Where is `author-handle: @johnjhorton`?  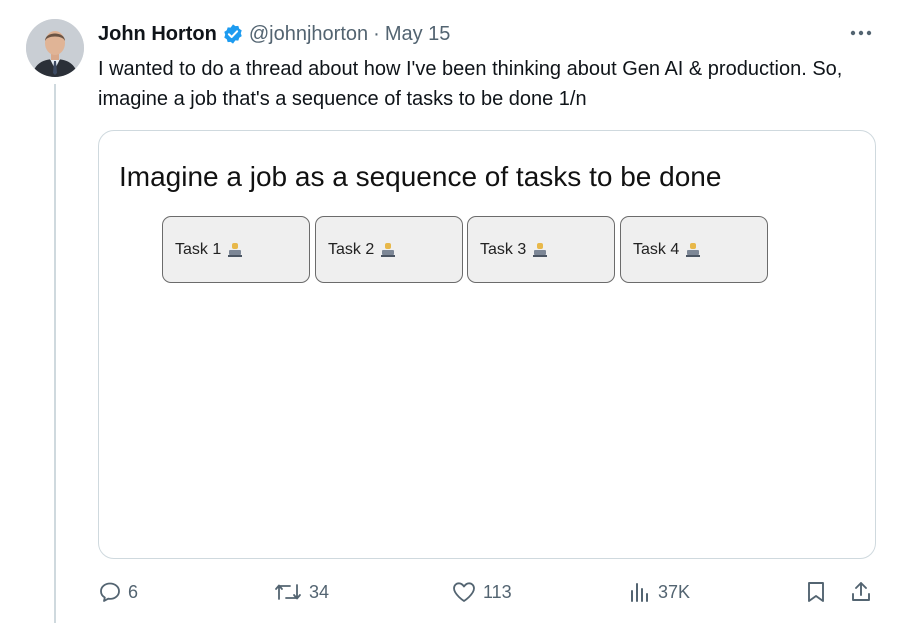 author-handle: @johnjhorton is located at coordinates (308, 34).